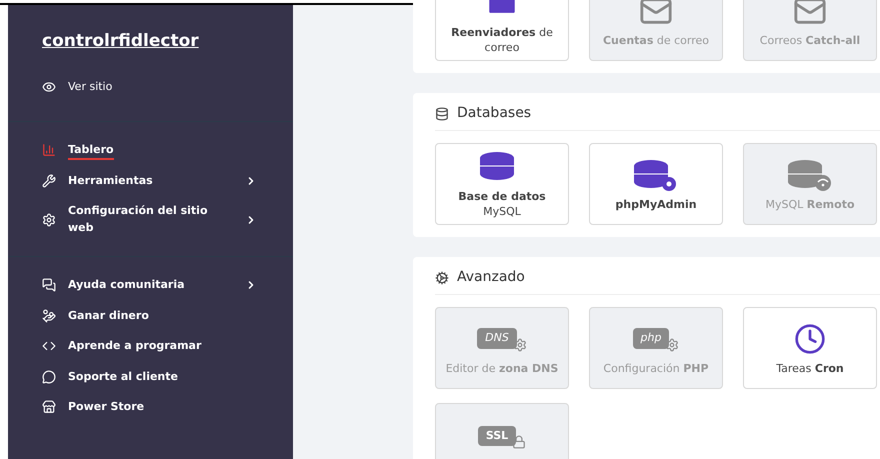 Image resolution: width=880 pixels, height=459 pixels. I want to click on wrench-icon, so click(49, 181).